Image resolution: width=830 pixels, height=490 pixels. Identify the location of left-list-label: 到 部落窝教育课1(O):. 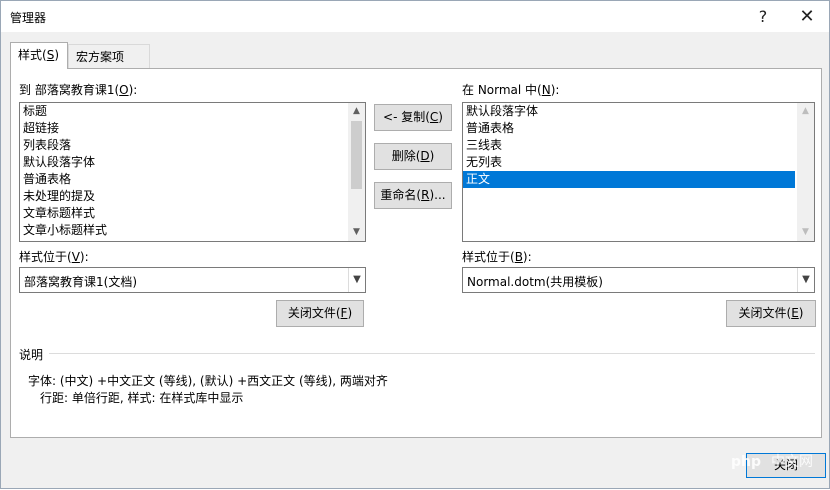
(78, 90).